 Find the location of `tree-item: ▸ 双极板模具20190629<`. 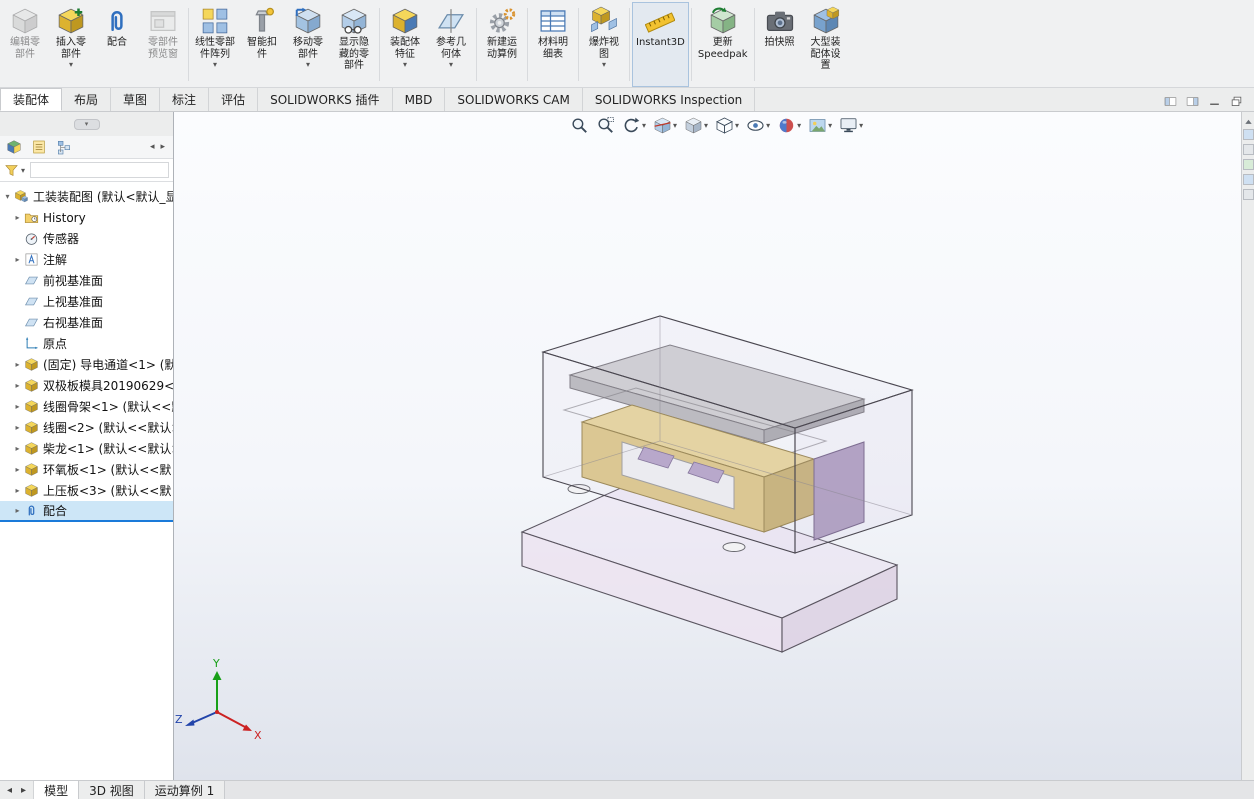

tree-item: ▸ 双极板模具20190629< is located at coordinates (86, 385).